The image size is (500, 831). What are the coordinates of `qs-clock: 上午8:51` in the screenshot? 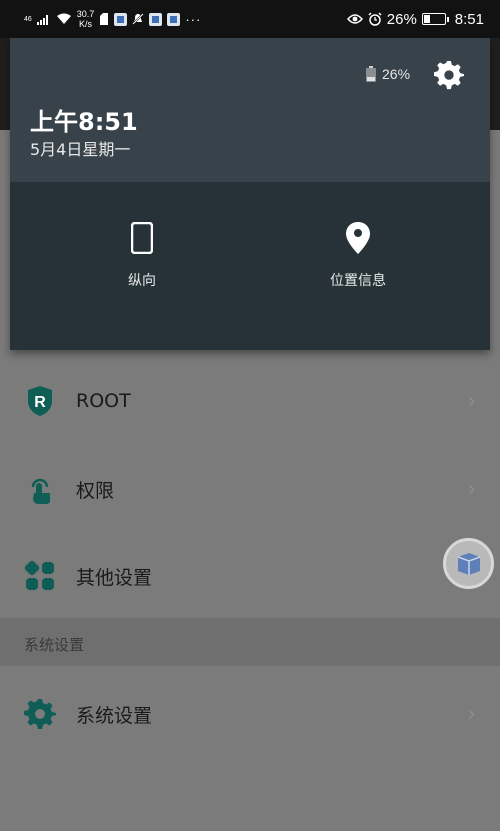 It's located at (84, 119).